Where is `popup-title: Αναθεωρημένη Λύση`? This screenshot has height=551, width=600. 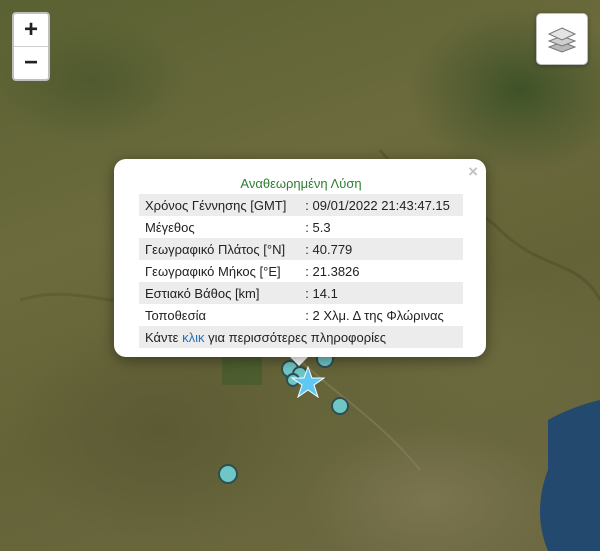
popup-title: Αναθεωρημένη Λύση is located at coordinates (301, 183).